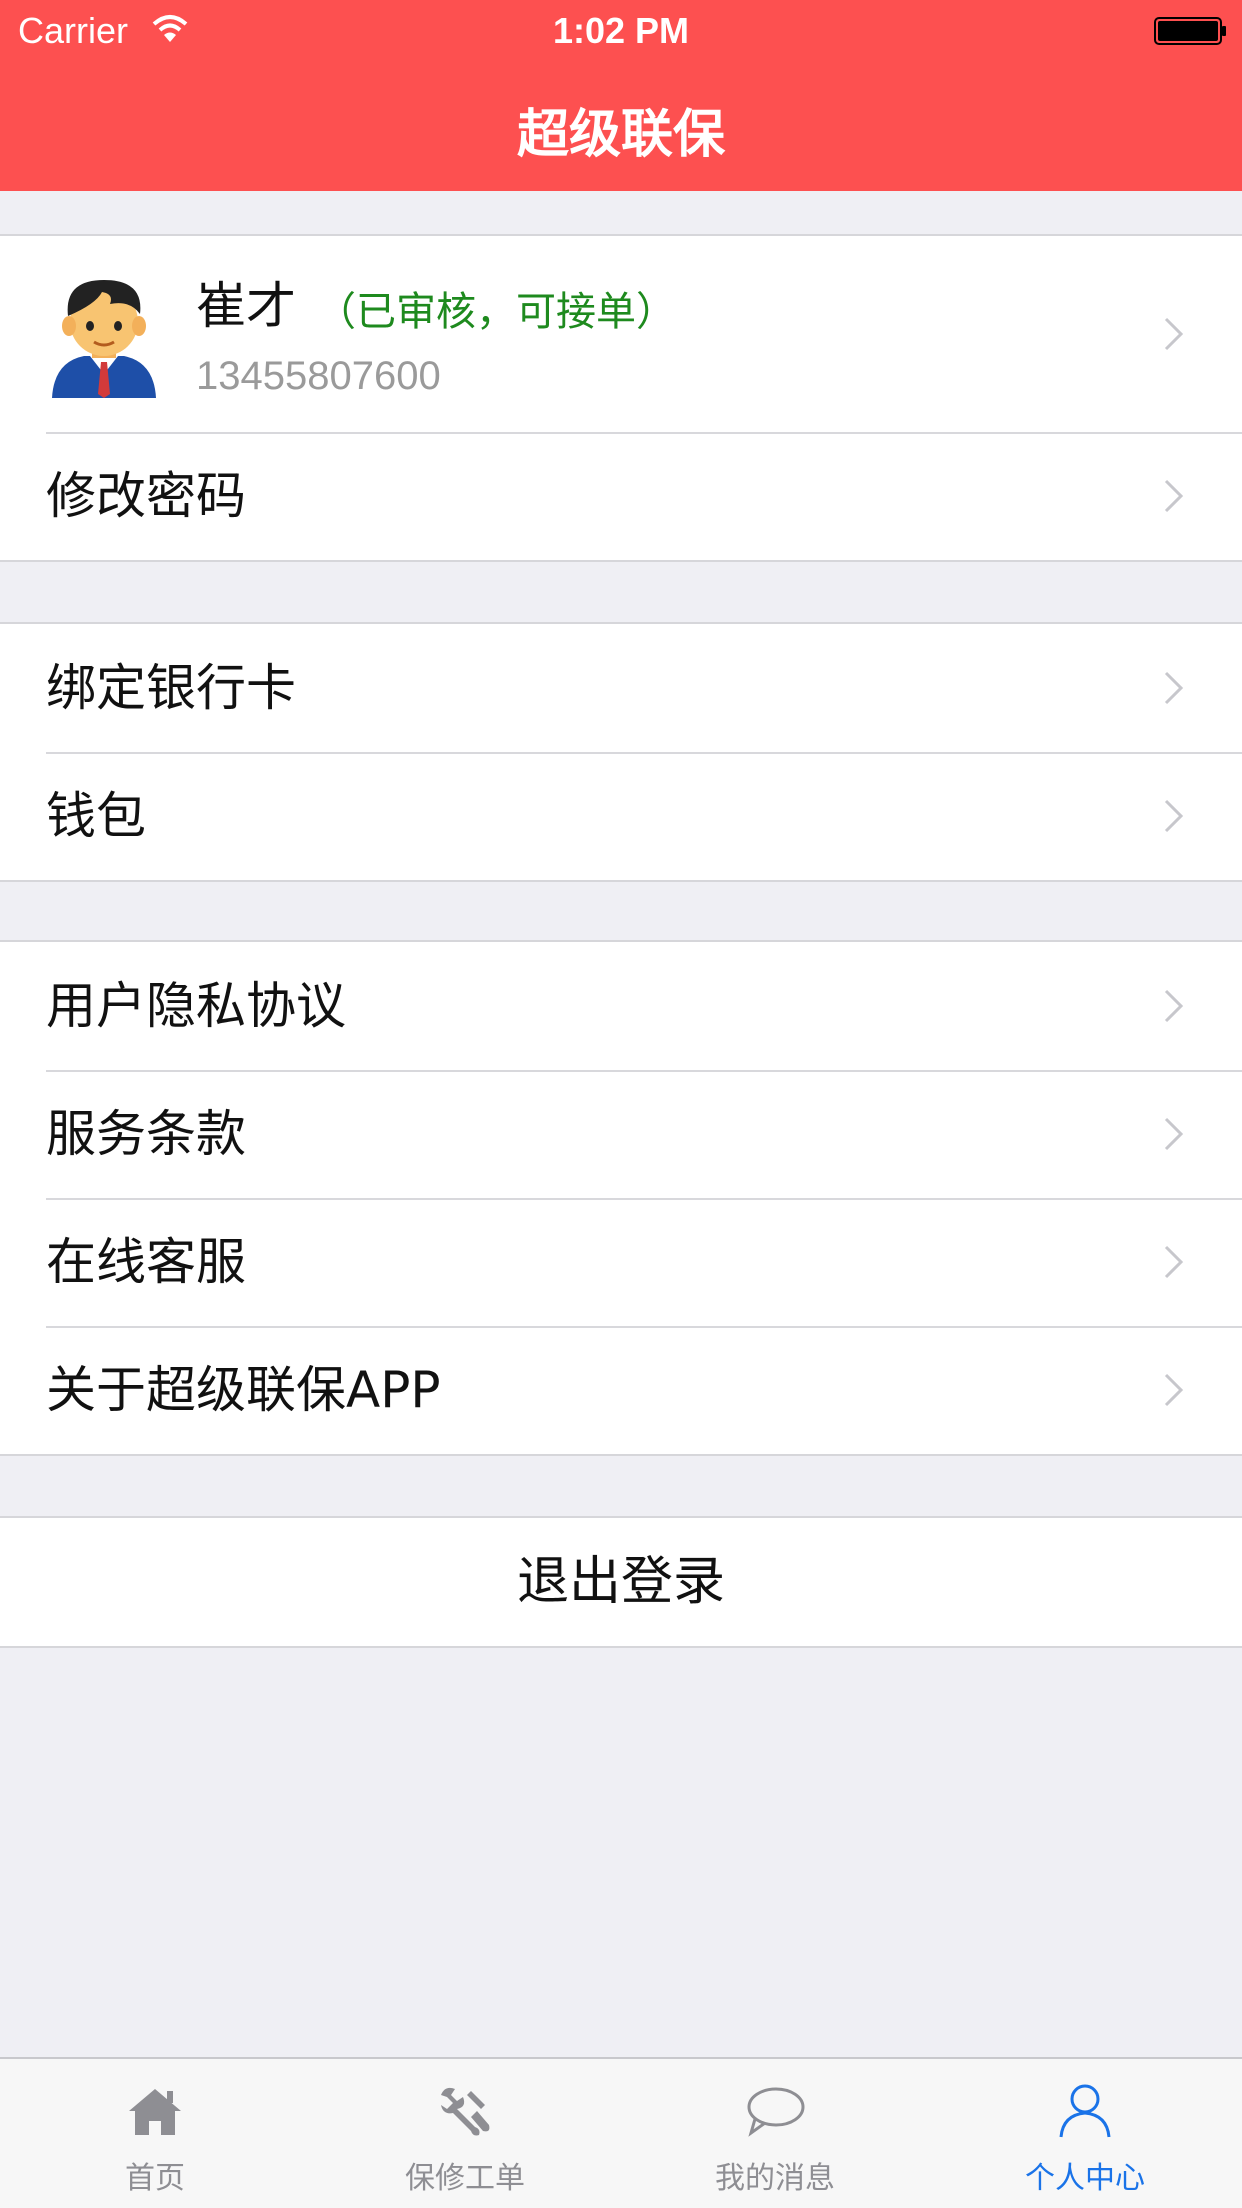  I want to click on bind-bank-card-row: 绑定银行卡, so click(621, 688).